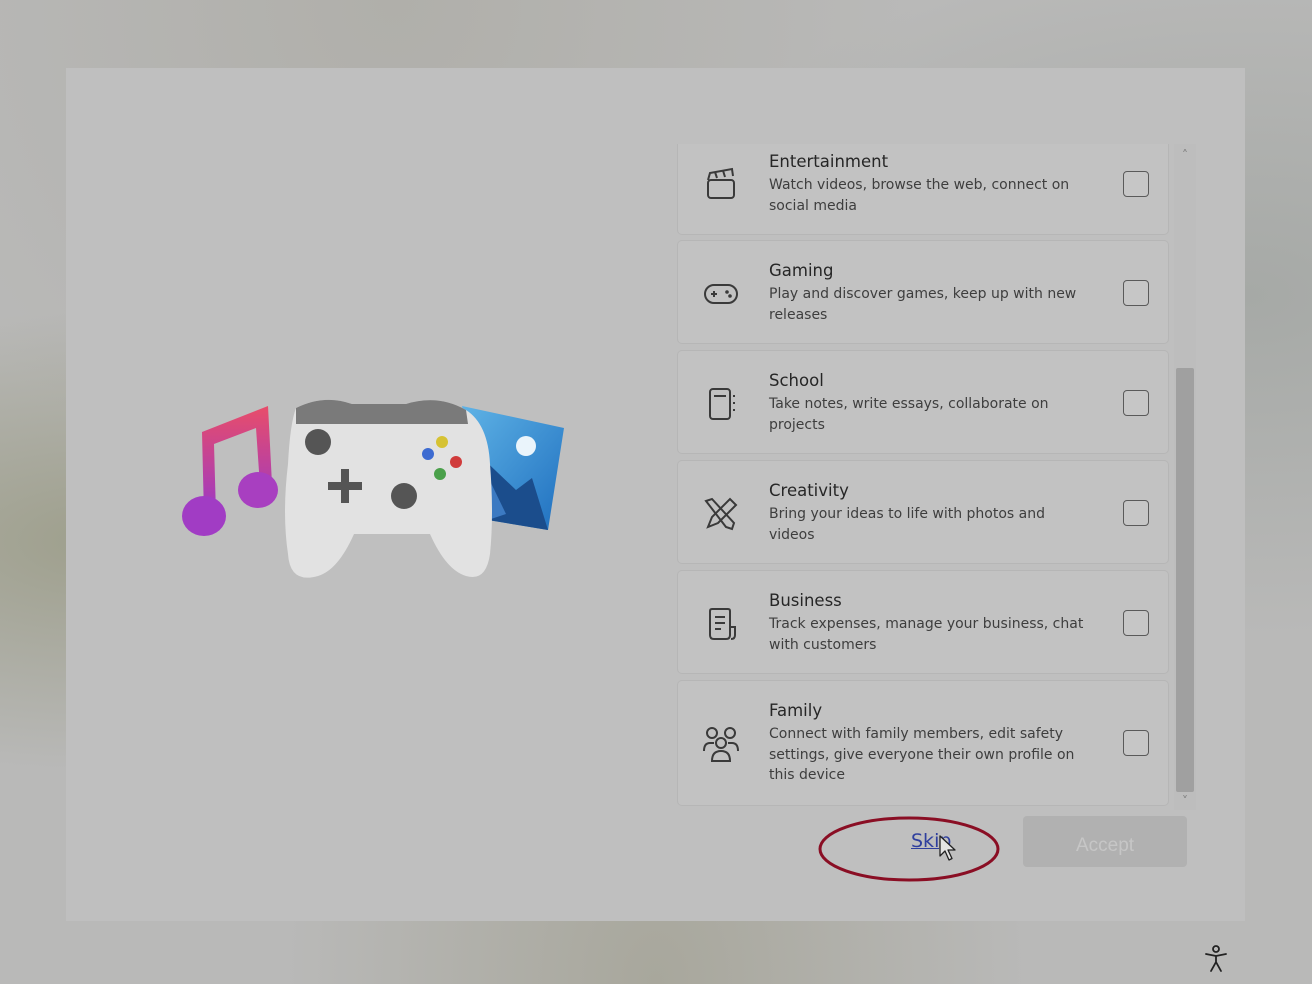 The image size is (1312, 984). I want to click on hero-illustration, so click(373, 488).